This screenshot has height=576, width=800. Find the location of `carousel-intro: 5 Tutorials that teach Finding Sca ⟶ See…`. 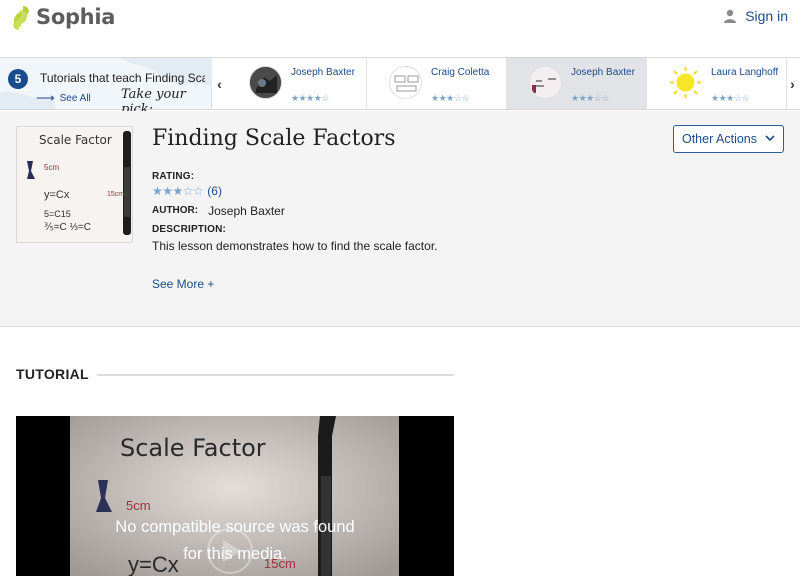

carousel-intro: 5 Tutorials that teach Finding Sca ⟶ See… is located at coordinates (106, 87).